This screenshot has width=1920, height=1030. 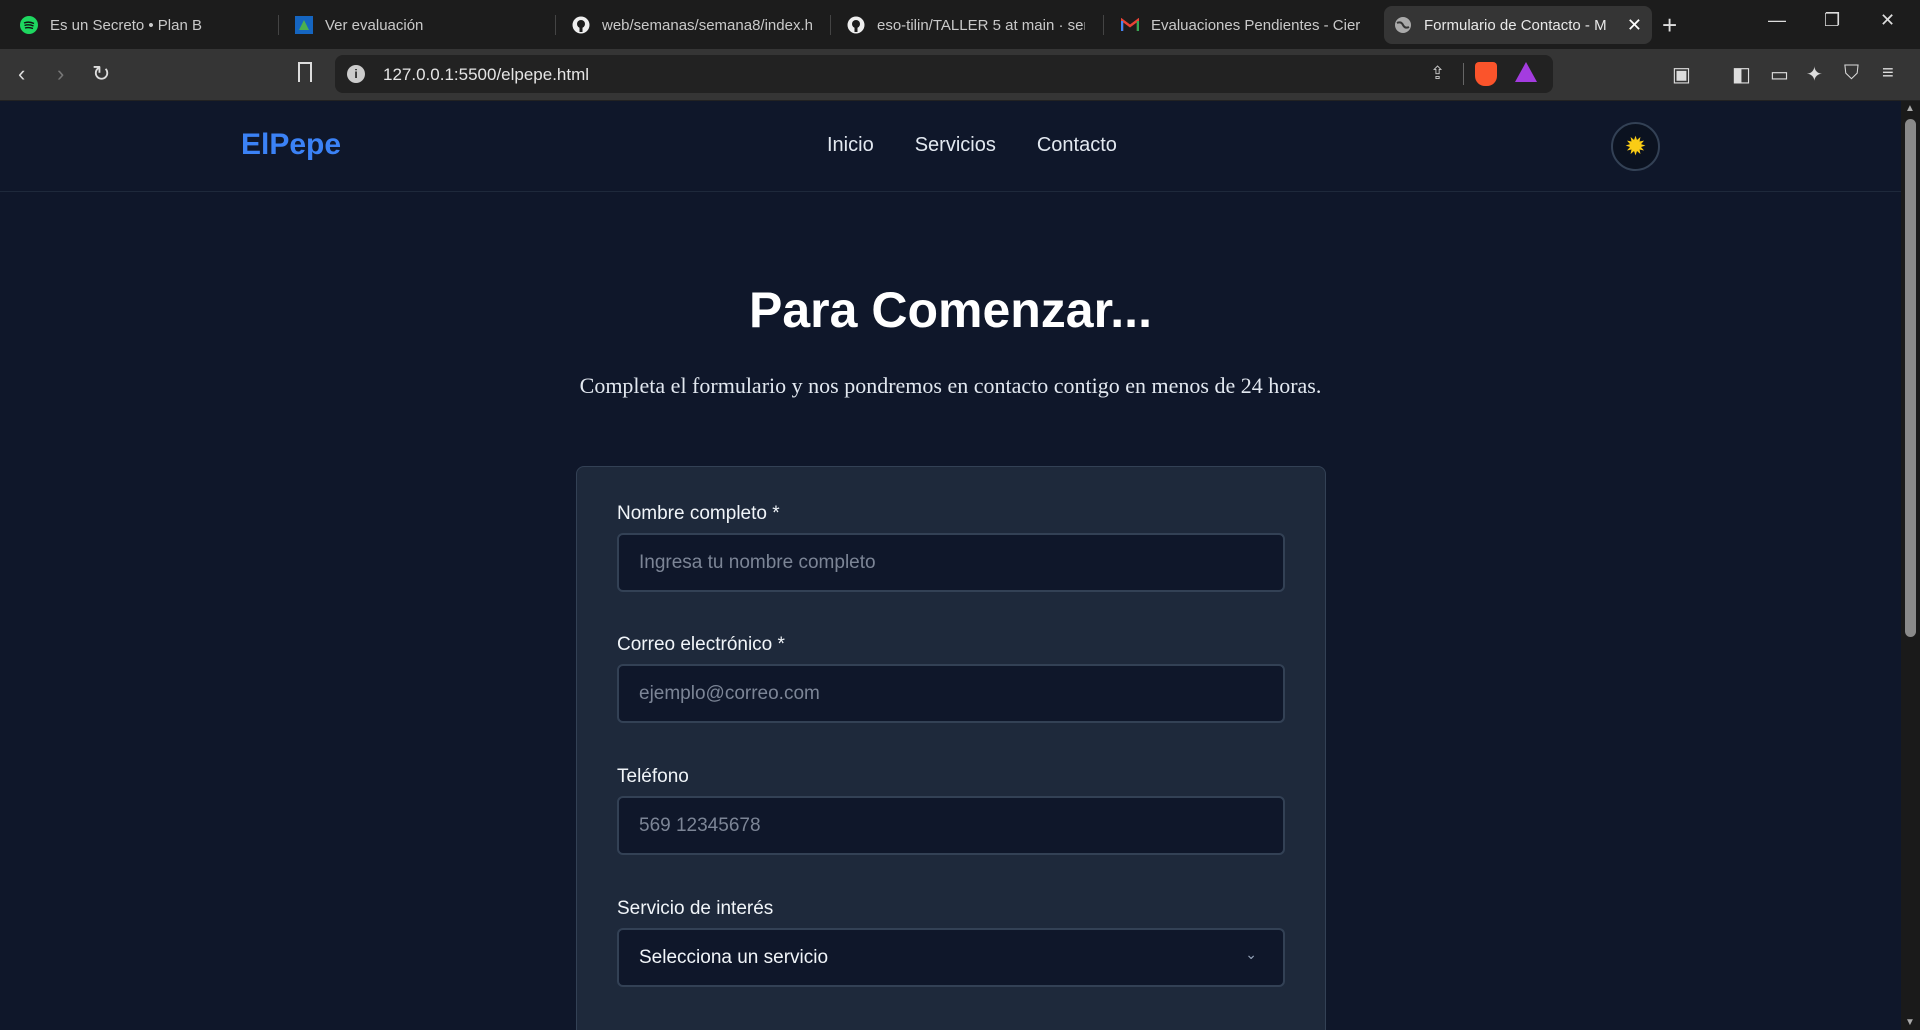 What do you see at coordinates (1526, 72) in the screenshot?
I see `brave-rewards-icon` at bounding box center [1526, 72].